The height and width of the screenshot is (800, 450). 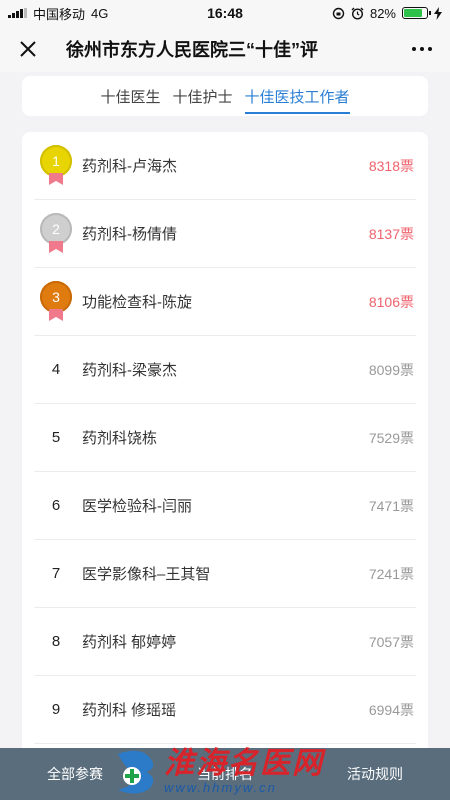 I want to click on rank-cell: 4, so click(x=56, y=369).